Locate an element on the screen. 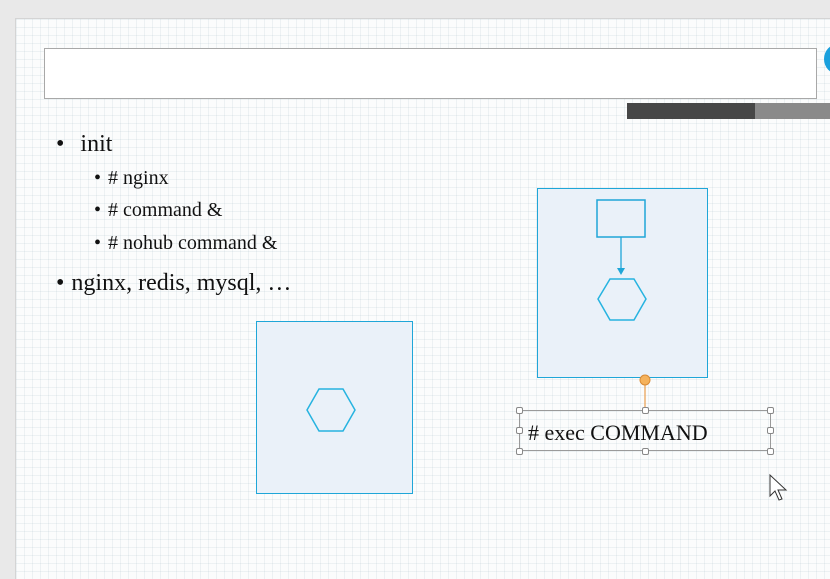 This screenshot has height=579, width=830. resize-handle-bottom is located at coordinates (645, 451).